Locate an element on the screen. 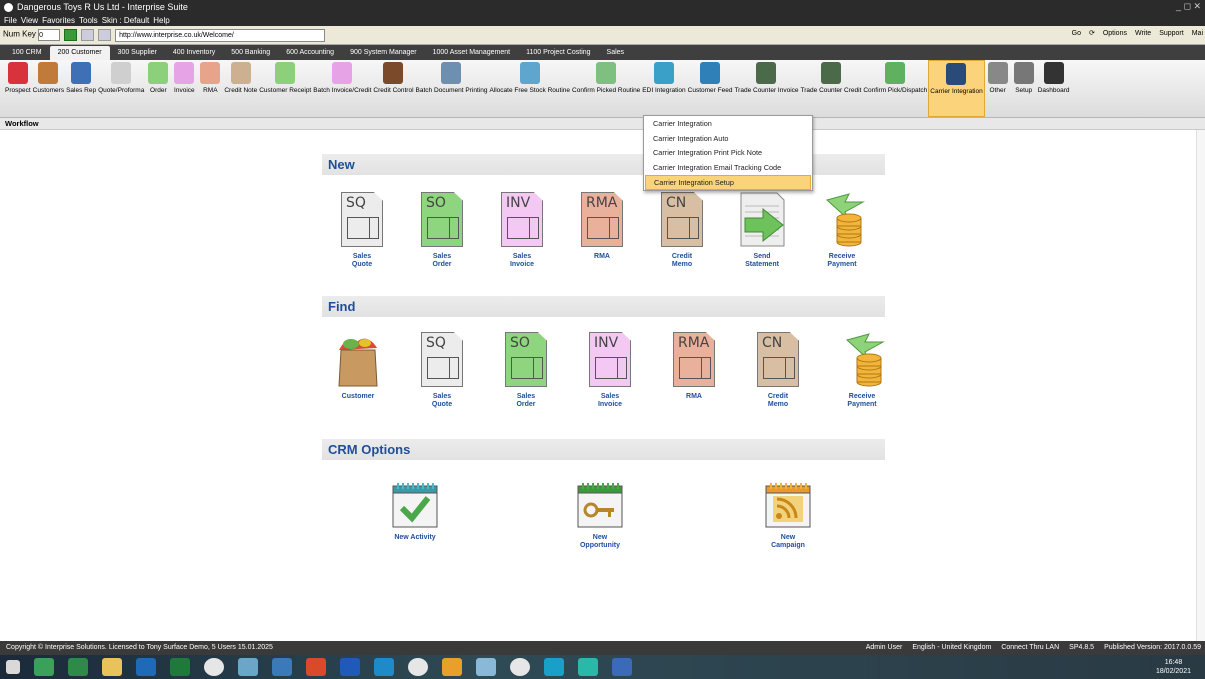 The height and width of the screenshot is (679, 1205). new-tile-sales-order: SO Sales Order is located at coordinates (442, 230).